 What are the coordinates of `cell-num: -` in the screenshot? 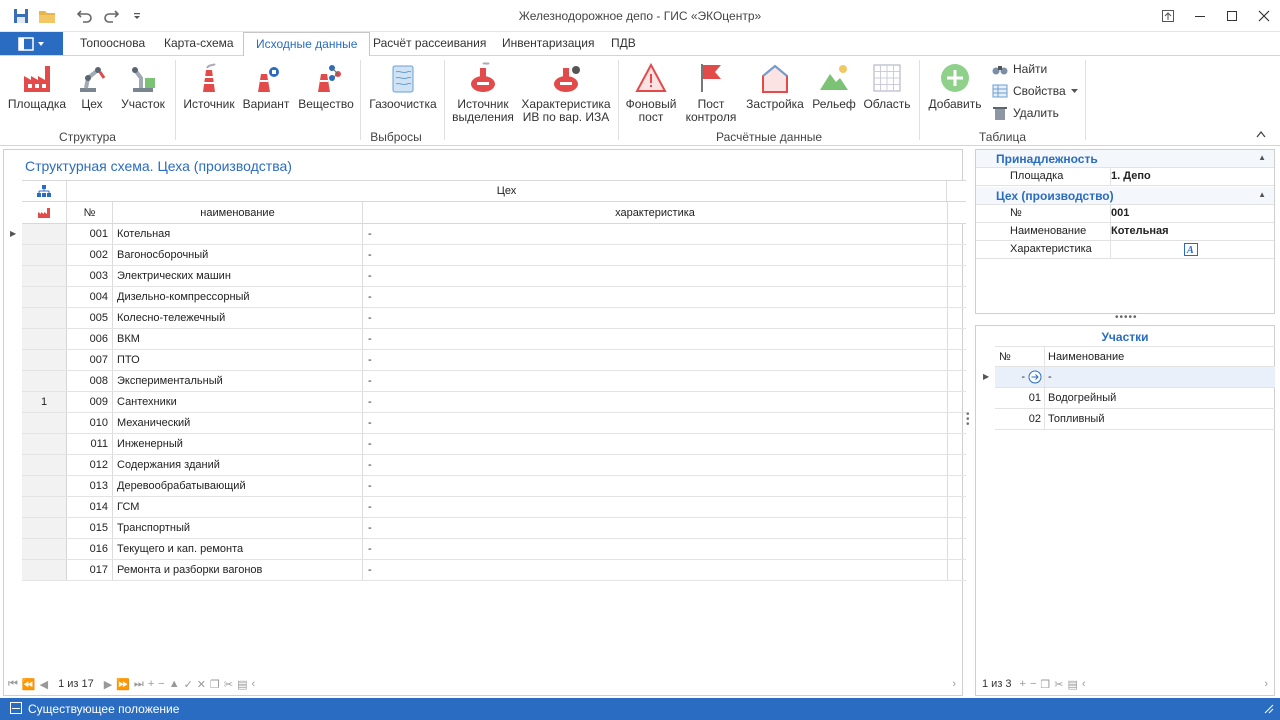 It's located at (1010, 377).